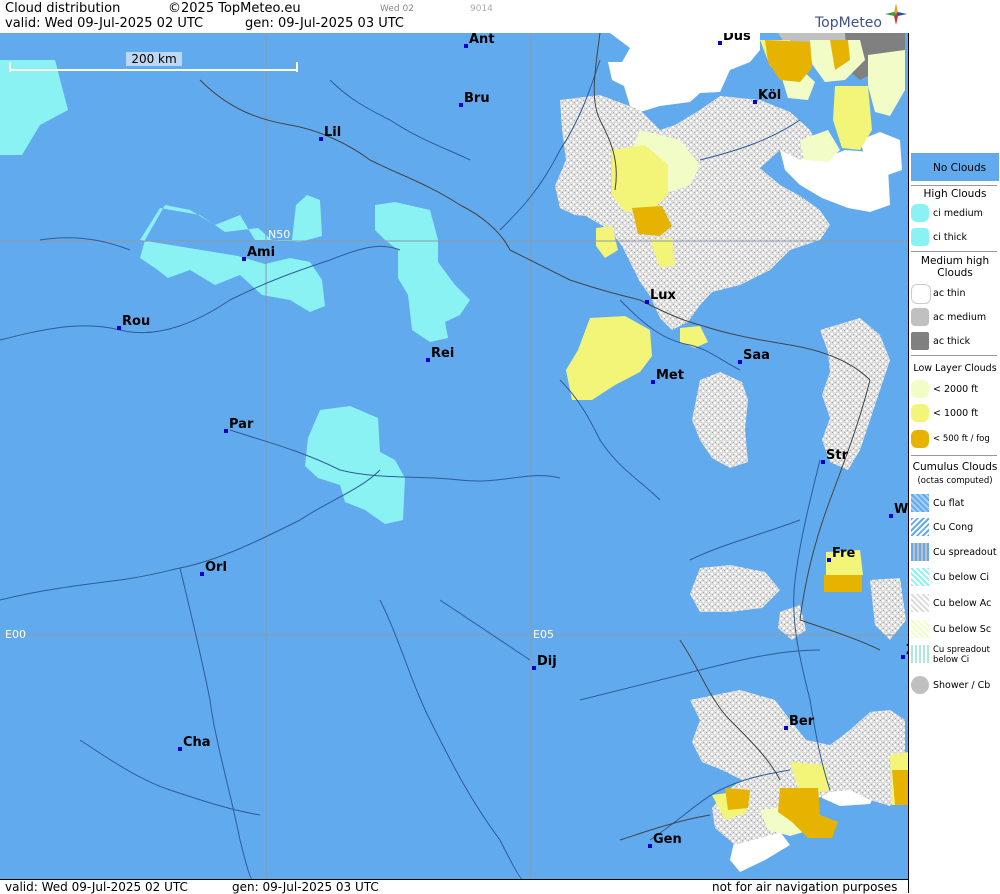  I want to click on city-label: Köl, so click(769, 95).